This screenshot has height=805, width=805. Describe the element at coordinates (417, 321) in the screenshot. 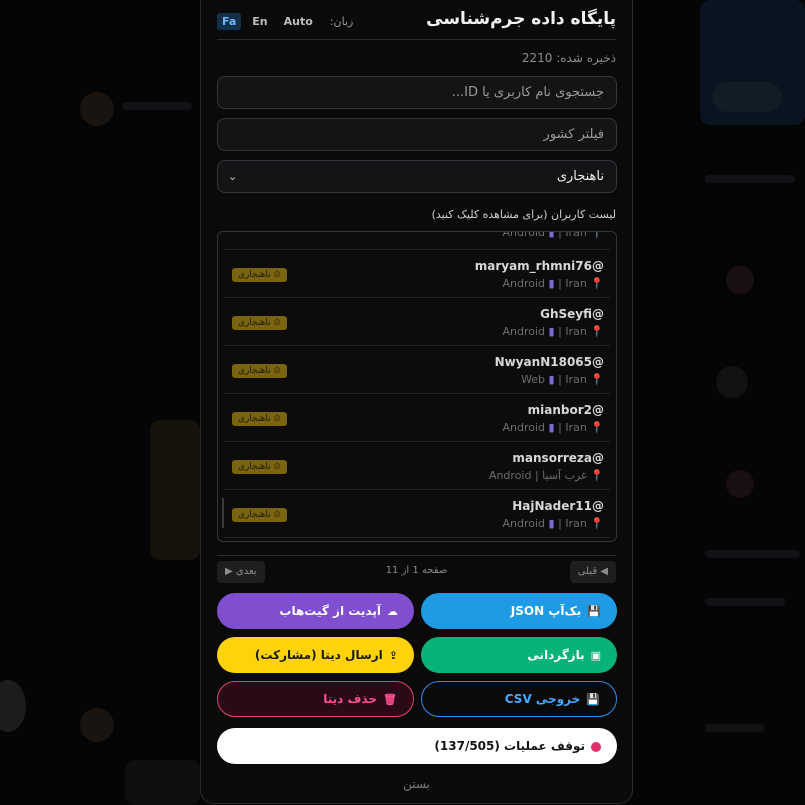

I see `list-item: GhSeyfi@ 📍 Android ▮ | Iran ⊘ ناهنجاری` at that location.